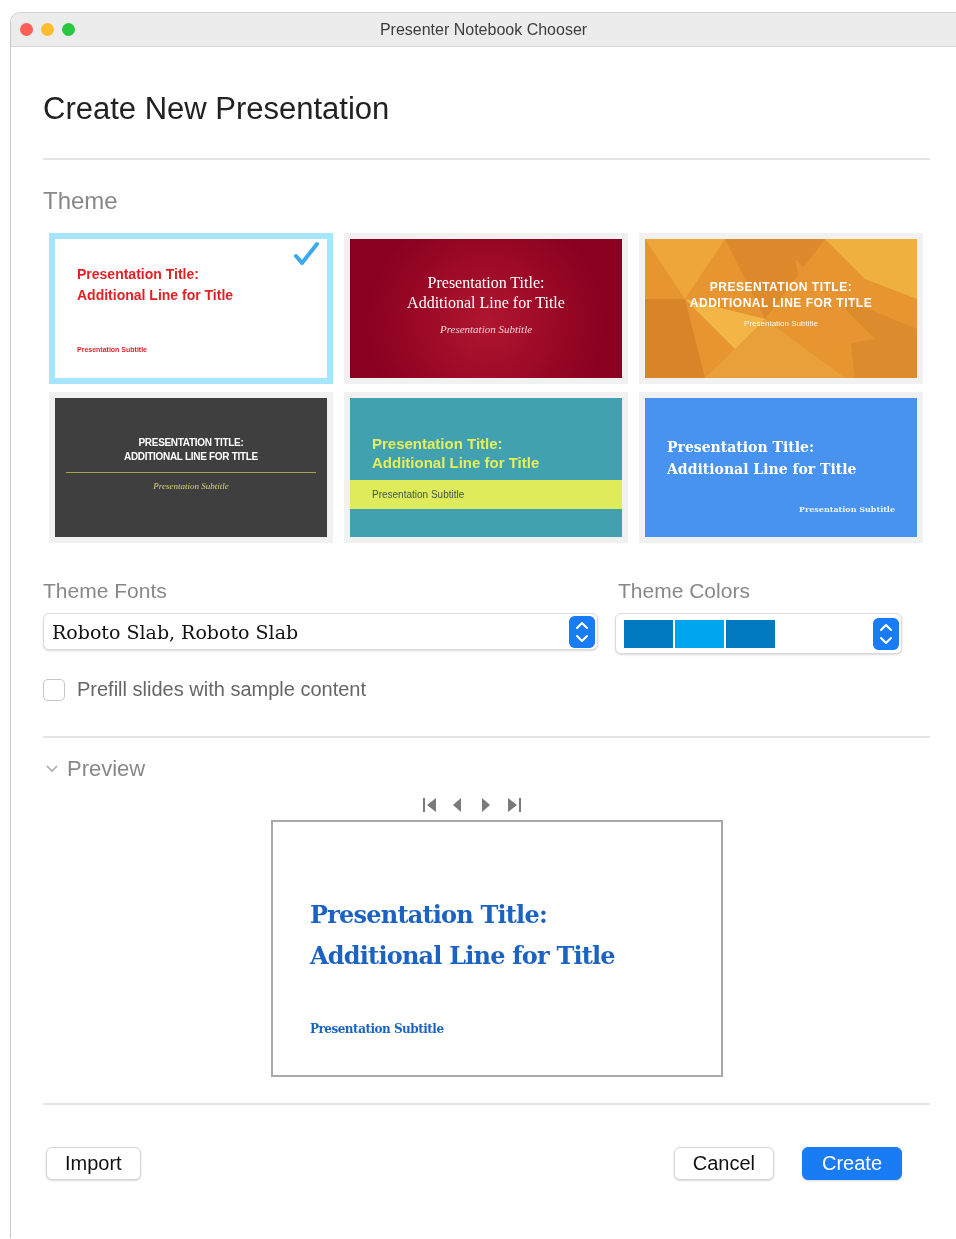  Describe the element at coordinates (105, 591) in the screenshot. I see `field-label: Theme Fonts` at that location.